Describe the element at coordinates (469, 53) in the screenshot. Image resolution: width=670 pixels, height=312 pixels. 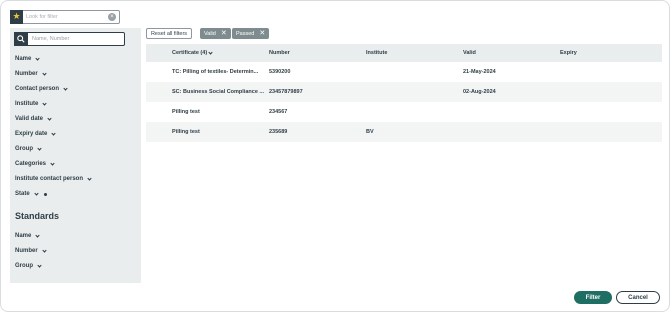
I see `header-valid: Valid` at that location.